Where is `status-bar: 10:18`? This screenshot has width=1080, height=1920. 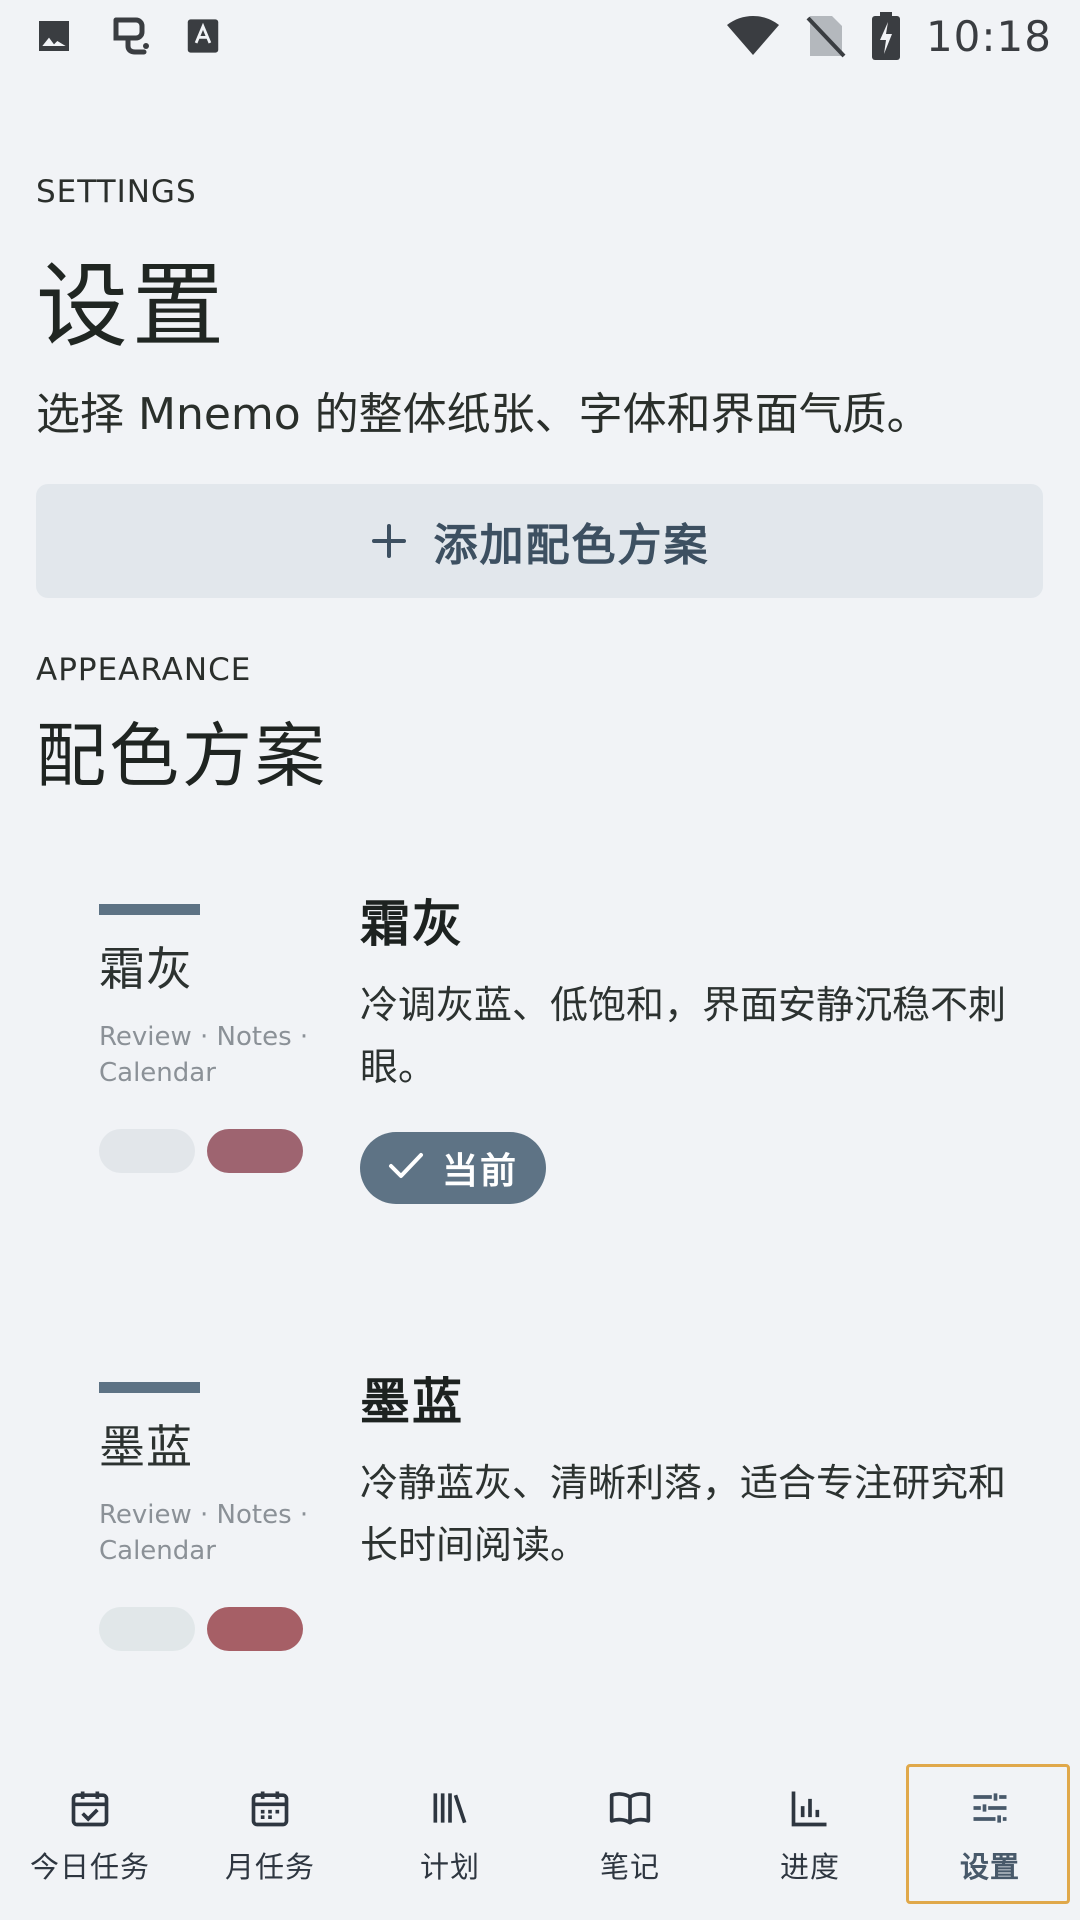
status-bar: 10:18 is located at coordinates (540, 36).